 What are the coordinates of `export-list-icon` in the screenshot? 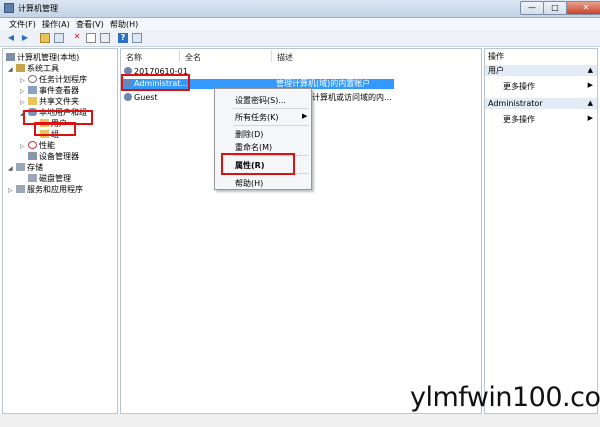 It's located at (105, 38).